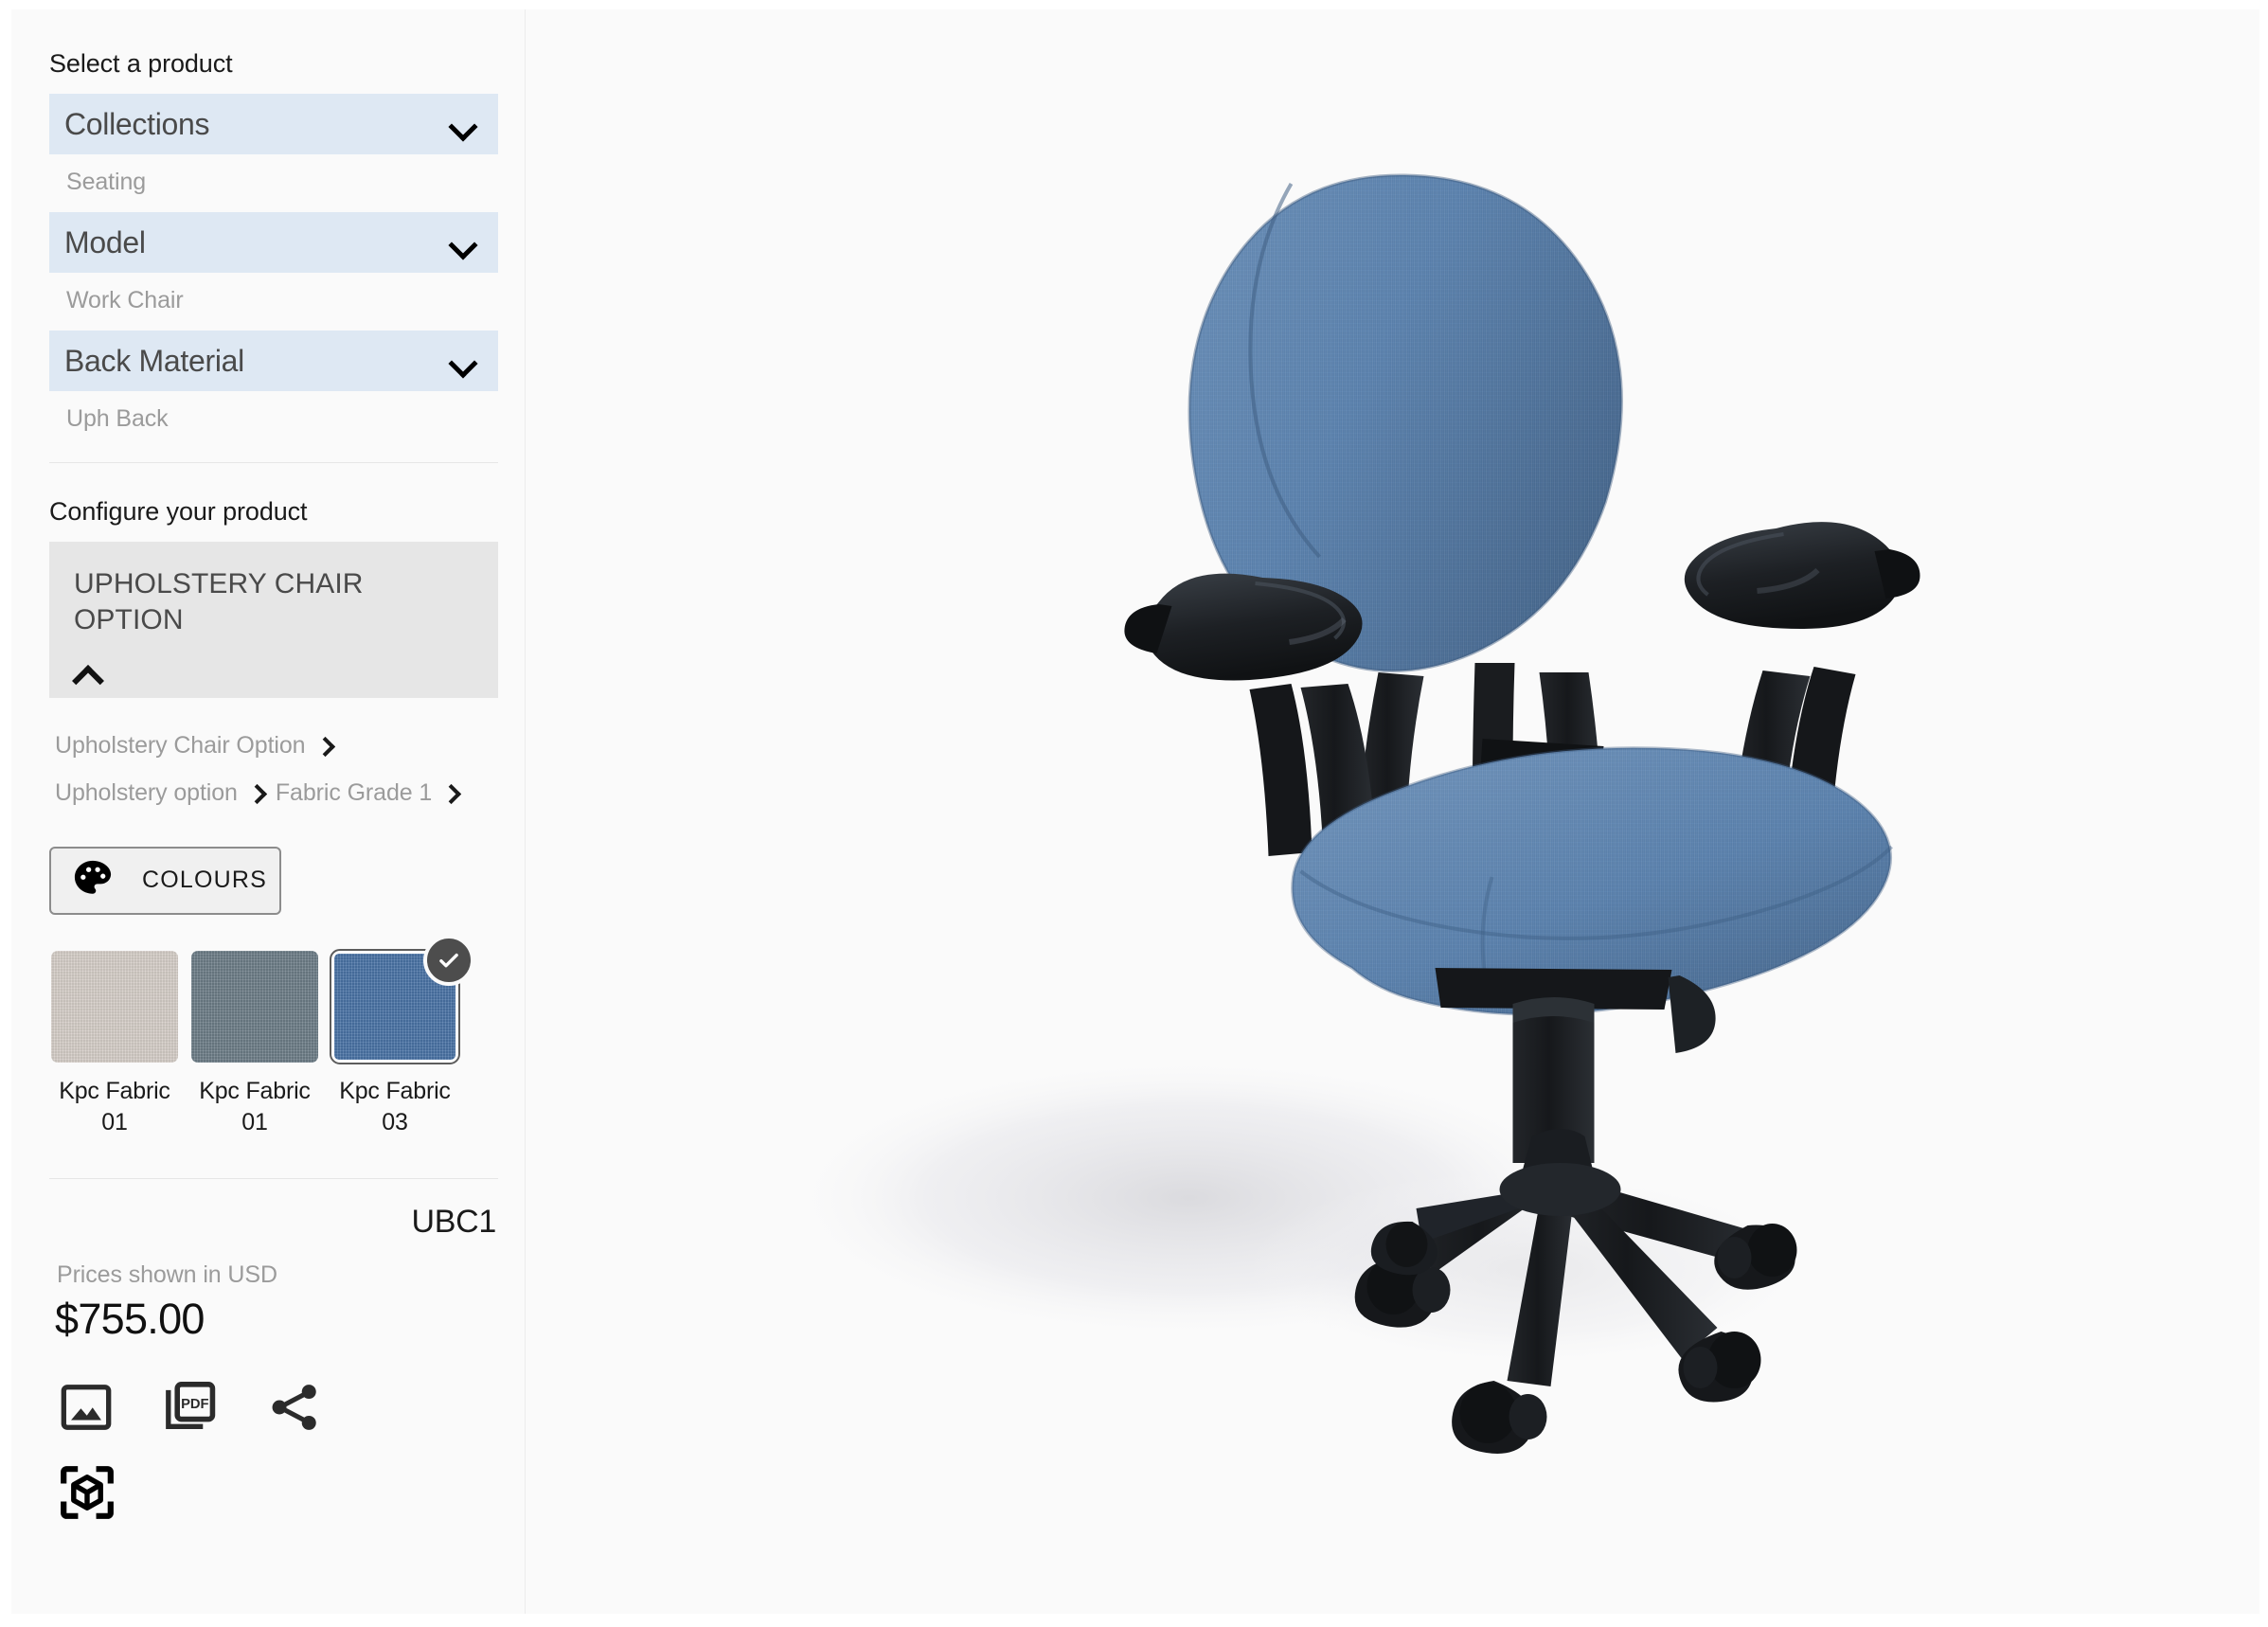 The height and width of the screenshot is (1627, 2268). I want to click on breadcrumb-upholstery-option: Upholstery option Fabric Grade 1, so click(273, 783).